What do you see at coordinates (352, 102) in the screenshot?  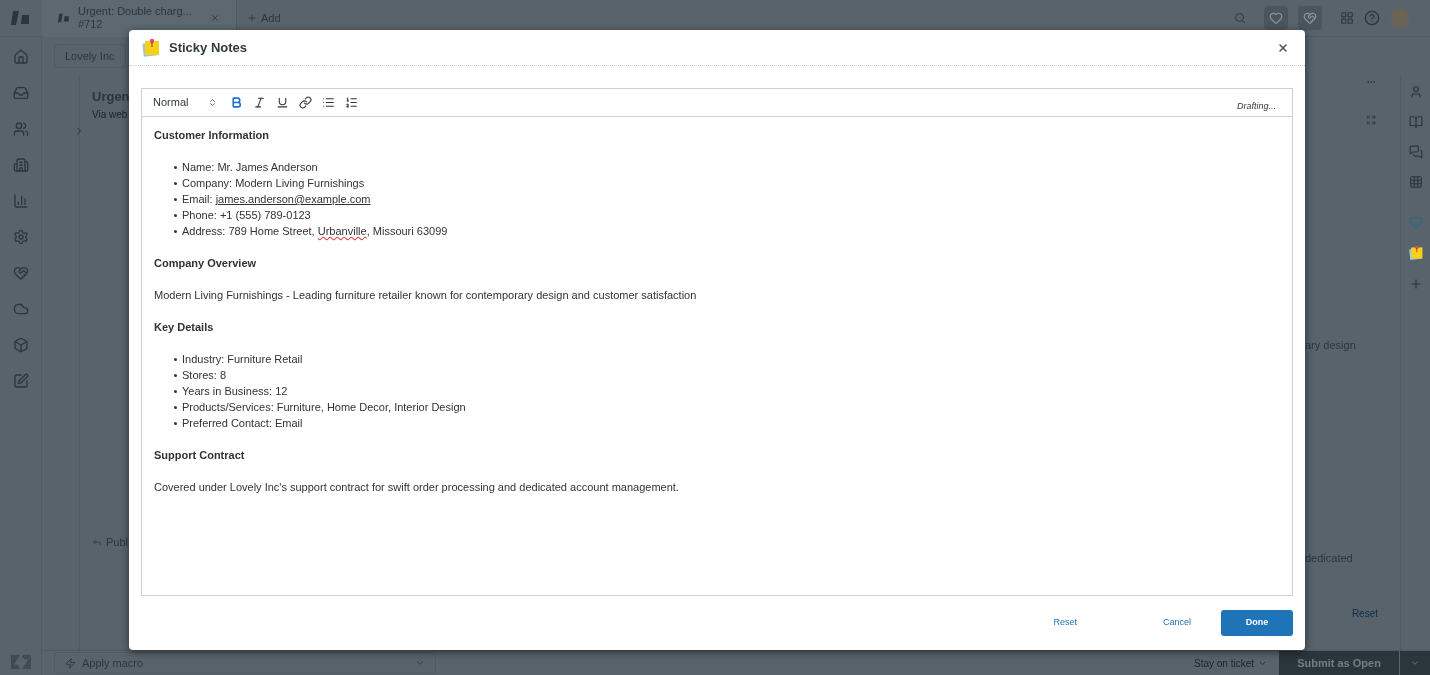 I see `numbers-icon` at bounding box center [352, 102].